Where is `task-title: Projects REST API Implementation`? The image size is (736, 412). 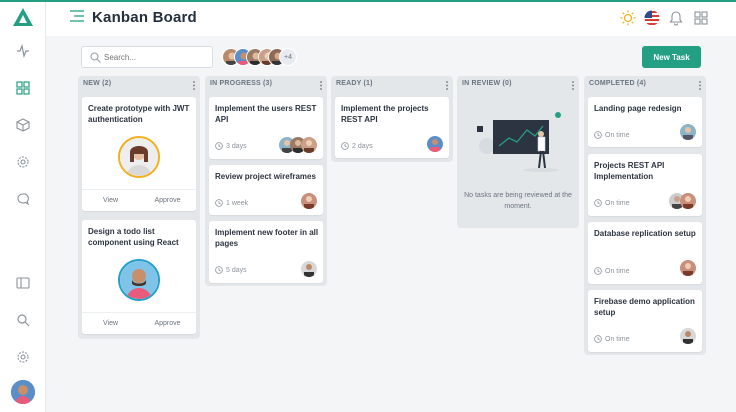 task-title: Projects REST API Implementation is located at coordinates (629, 171).